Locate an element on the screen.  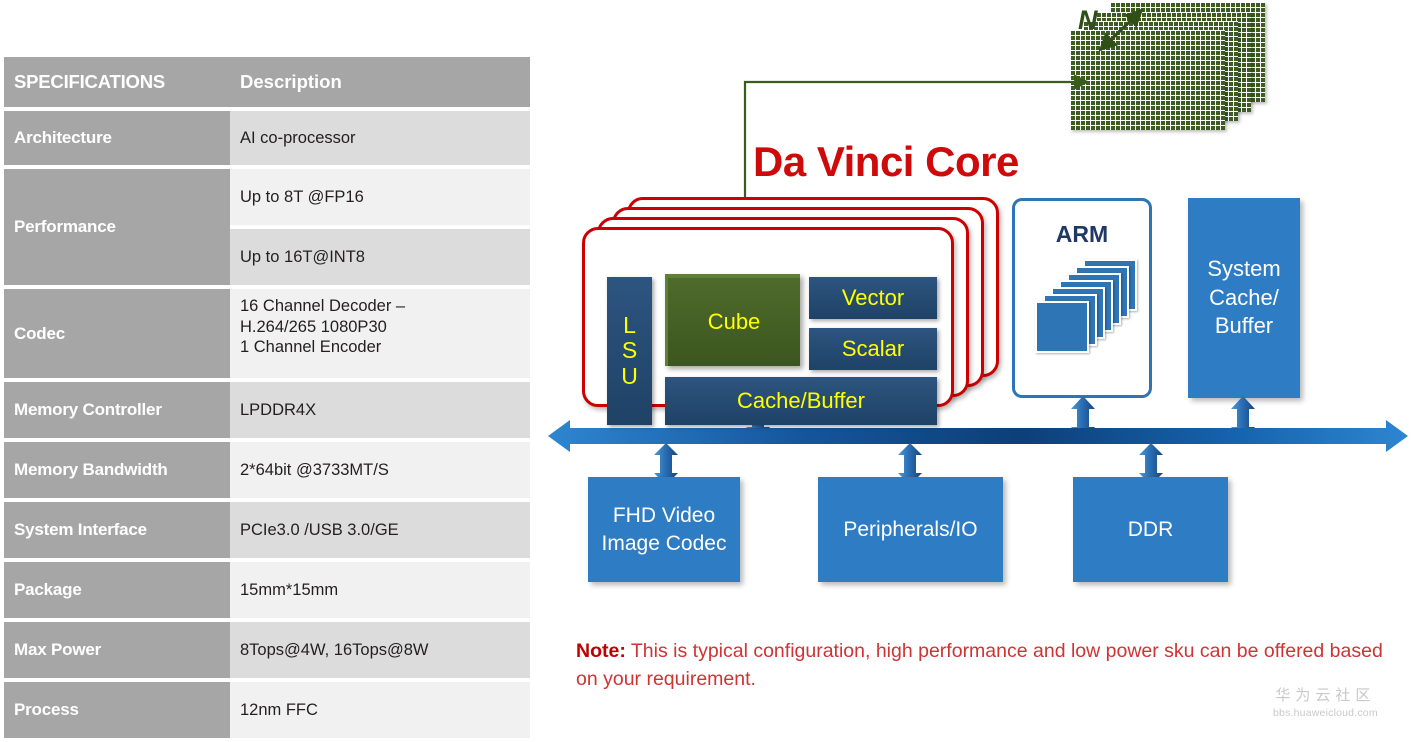
table-row: System Interface PCIe3.0 /USB 3.0/GE is located at coordinates (267, 530).